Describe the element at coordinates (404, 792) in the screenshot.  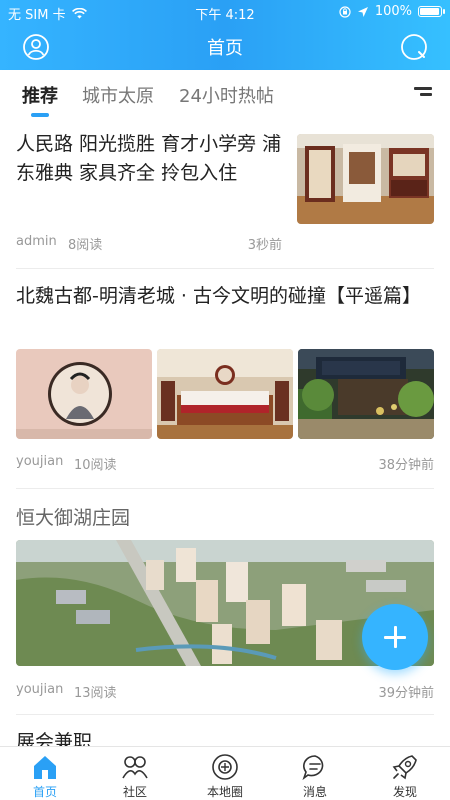
I see `bottom-tab-label: 发现` at that location.